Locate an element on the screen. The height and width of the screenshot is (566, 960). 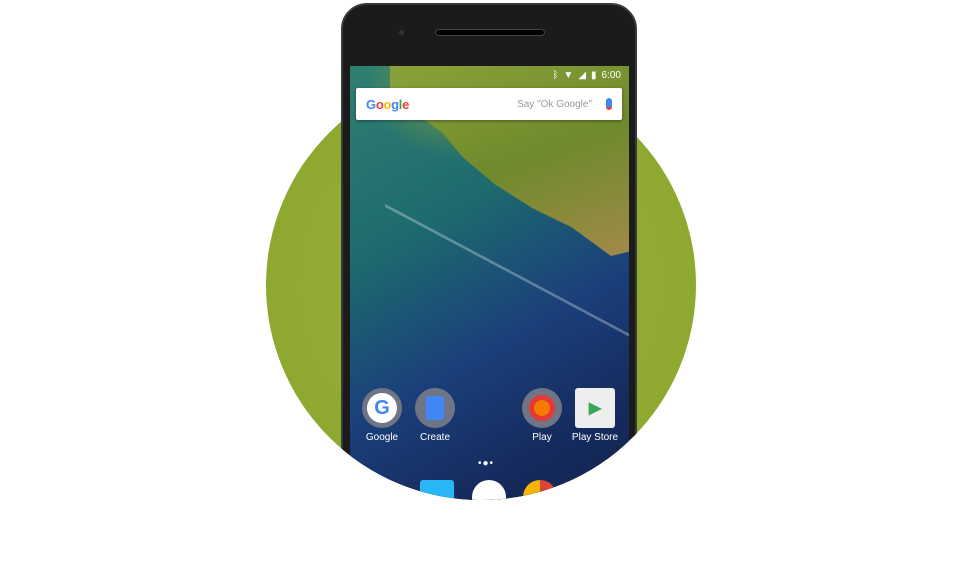
chrome-icon is located at coordinates (540, 497).